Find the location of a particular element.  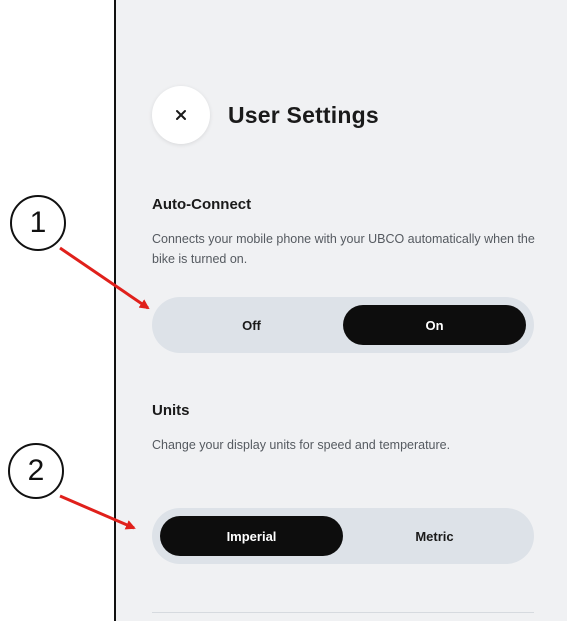

units-imperial-option: Imperial is located at coordinates (251, 536).